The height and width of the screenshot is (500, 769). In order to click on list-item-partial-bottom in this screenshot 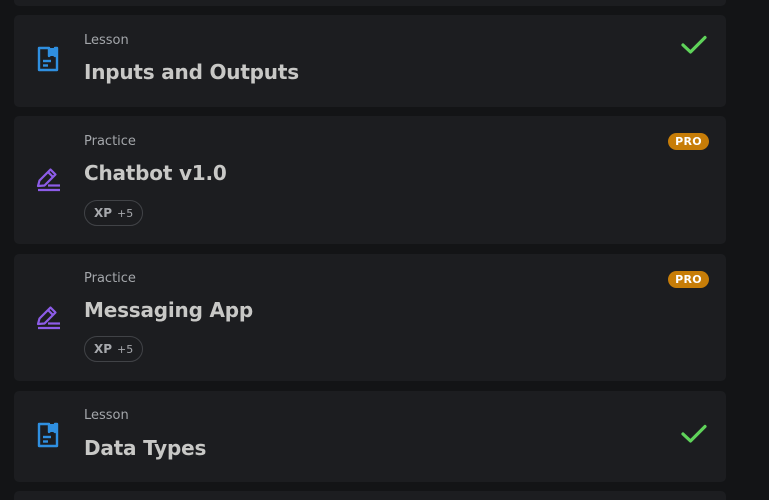, I will do `click(370, 495)`.